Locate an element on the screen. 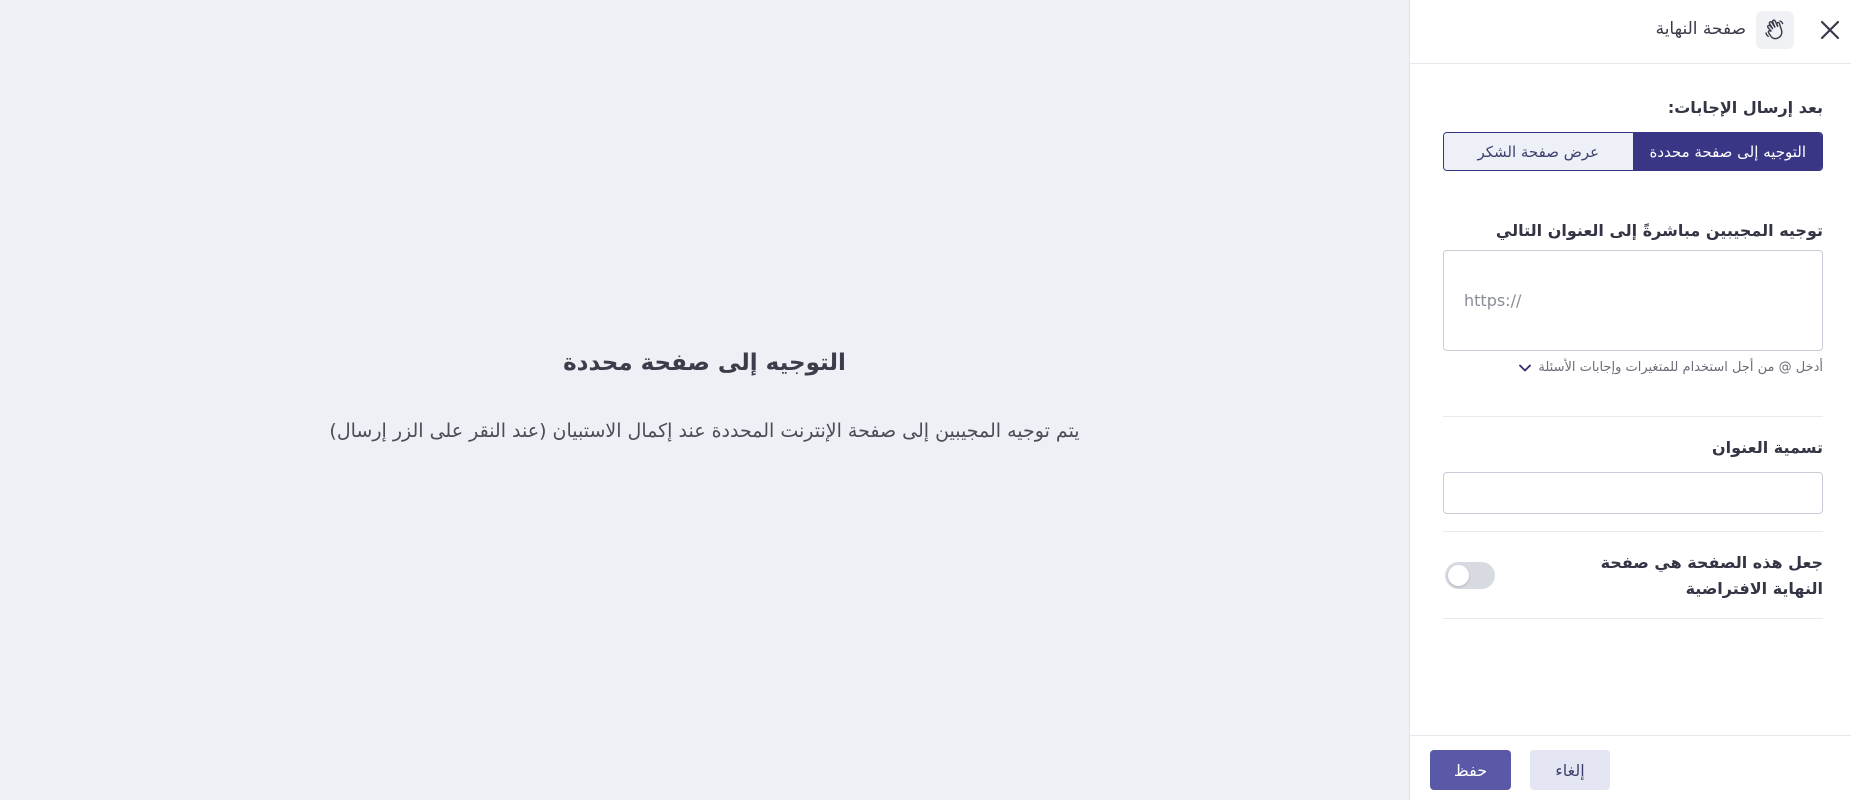 The width and height of the screenshot is (1851, 800). default-end-page-toggle is located at coordinates (1470, 575).